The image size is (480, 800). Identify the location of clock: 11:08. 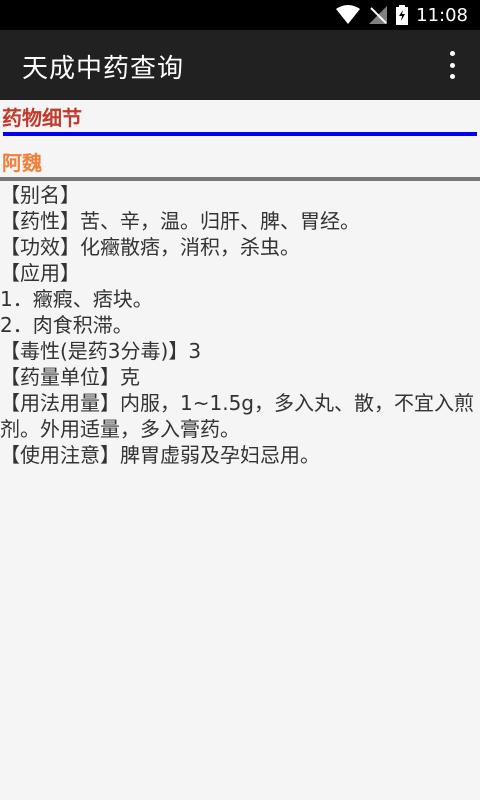
(442, 15).